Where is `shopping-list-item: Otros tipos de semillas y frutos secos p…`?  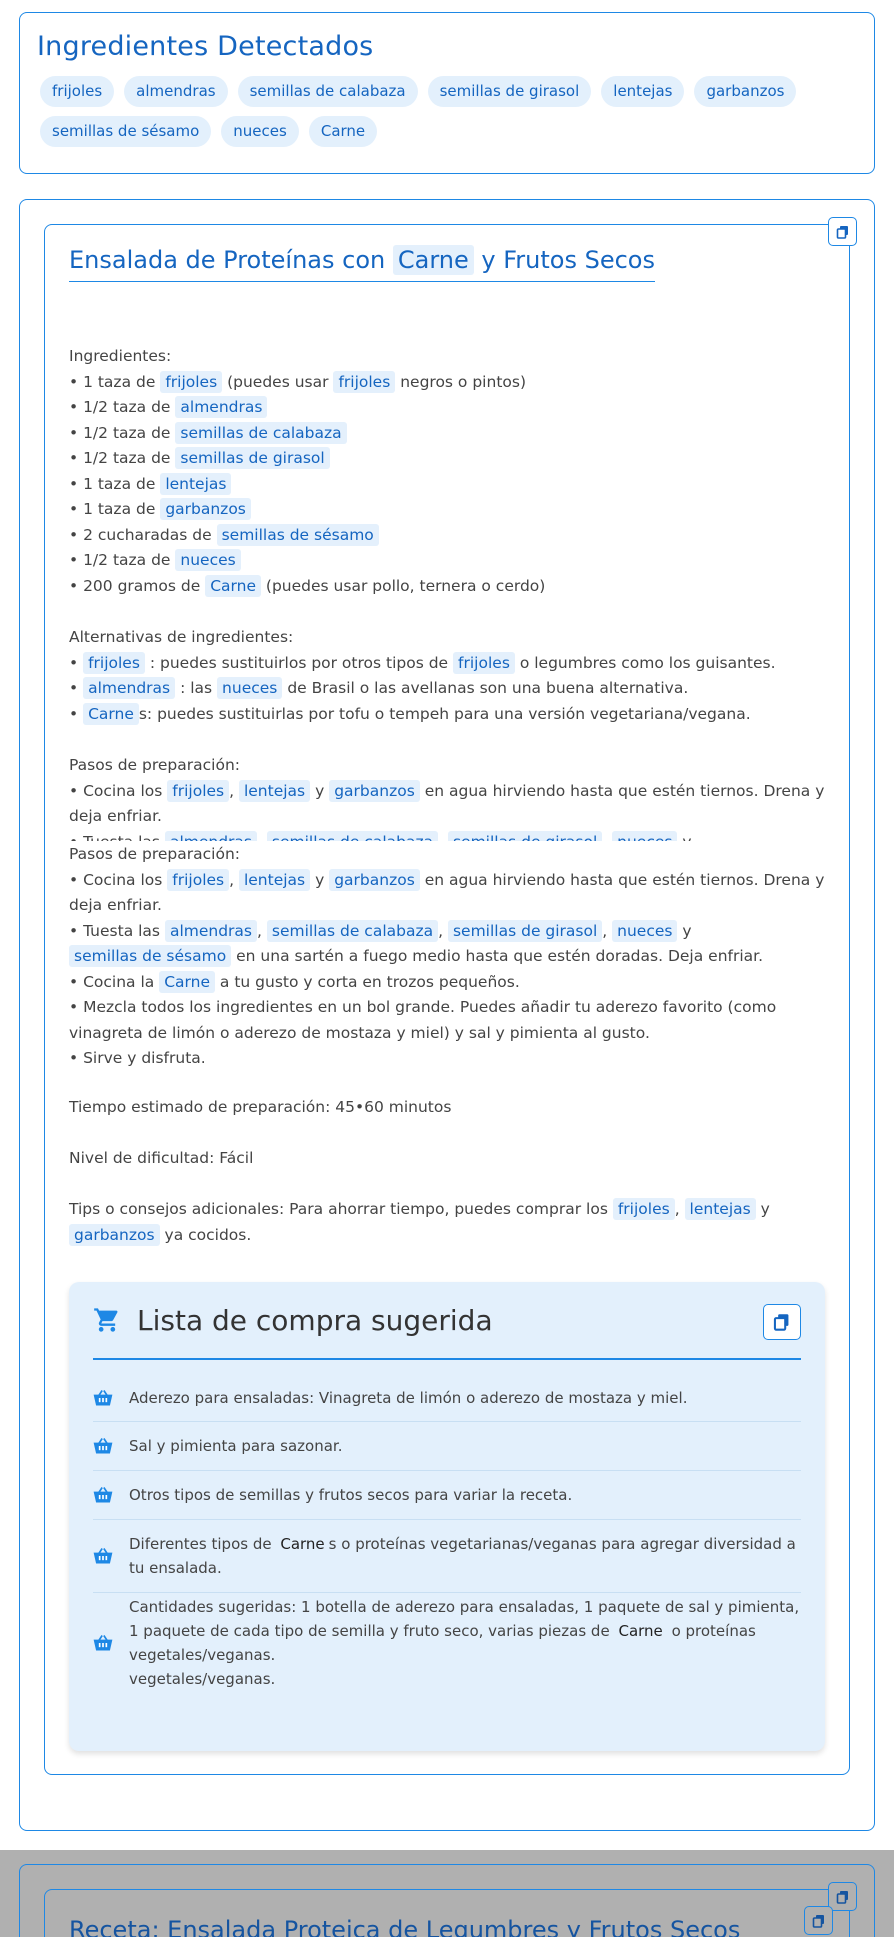 shopping-list-item: Otros tipos de semillas y frutos secos p… is located at coordinates (447, 1495).